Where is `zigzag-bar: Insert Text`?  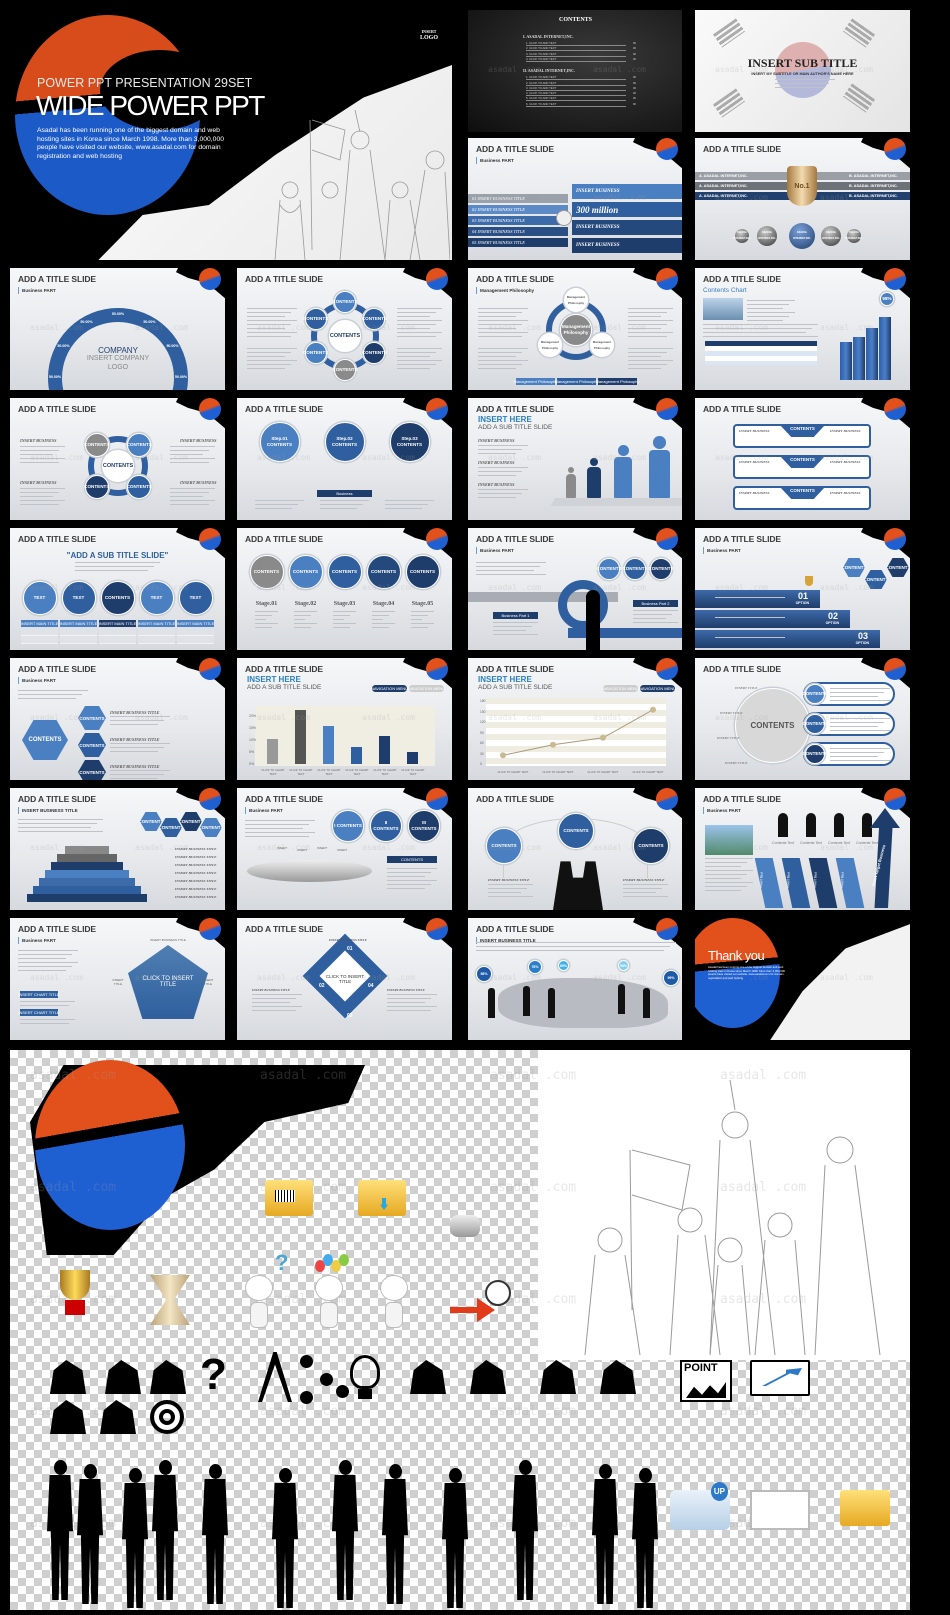
zigzag-bar: Insert Text is located at coordinates (850, 883).